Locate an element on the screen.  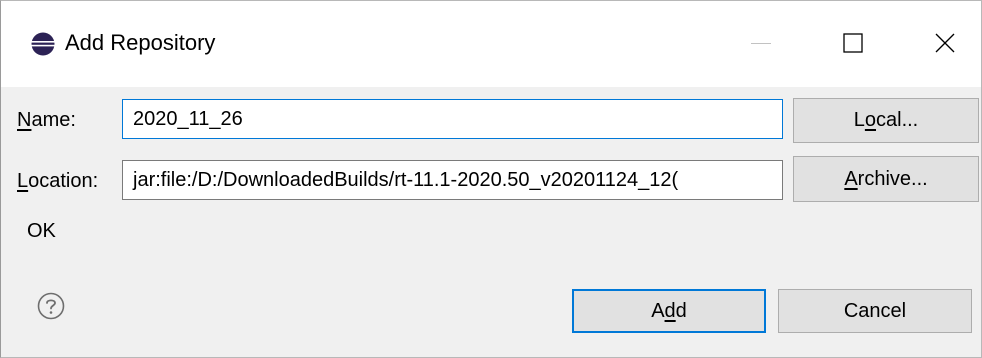
name-input: 2020_11_26 is located at coordinates (452, 119).